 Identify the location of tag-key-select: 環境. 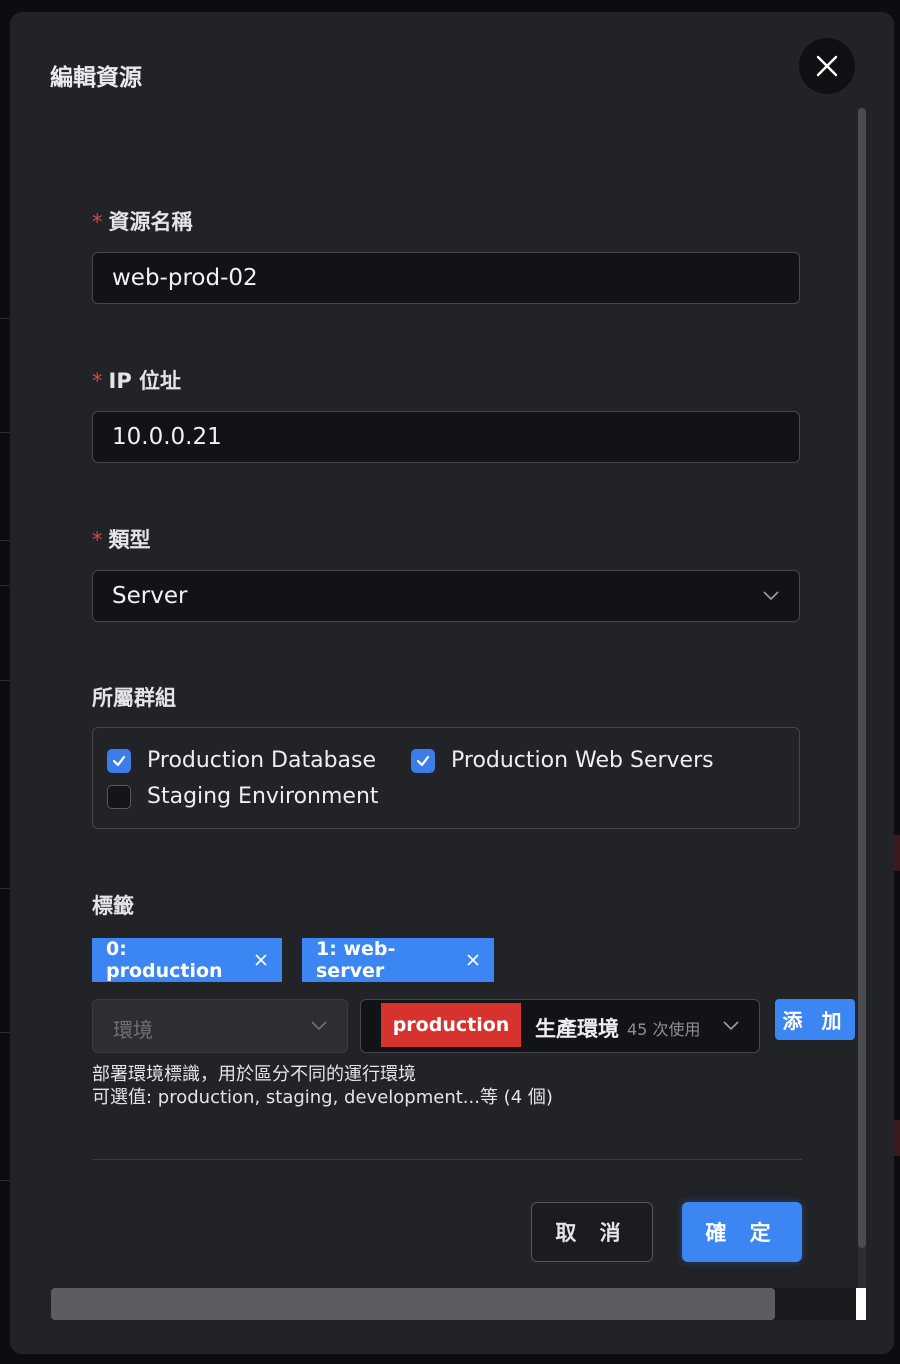
(220, 1026).